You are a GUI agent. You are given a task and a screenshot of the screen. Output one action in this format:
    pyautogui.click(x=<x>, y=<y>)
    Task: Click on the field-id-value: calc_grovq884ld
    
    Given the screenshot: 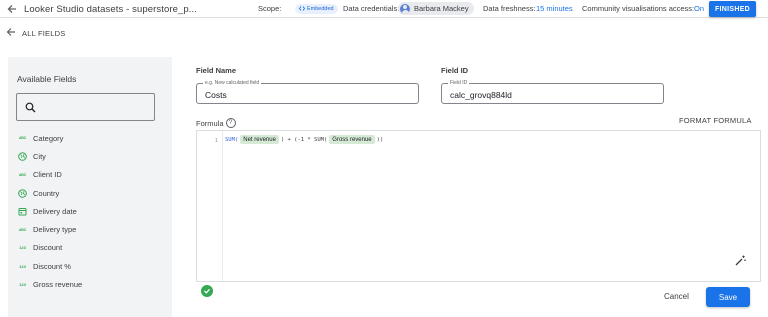 What is the action you would take?
    pyautogui.click(x=481, y=95)
    